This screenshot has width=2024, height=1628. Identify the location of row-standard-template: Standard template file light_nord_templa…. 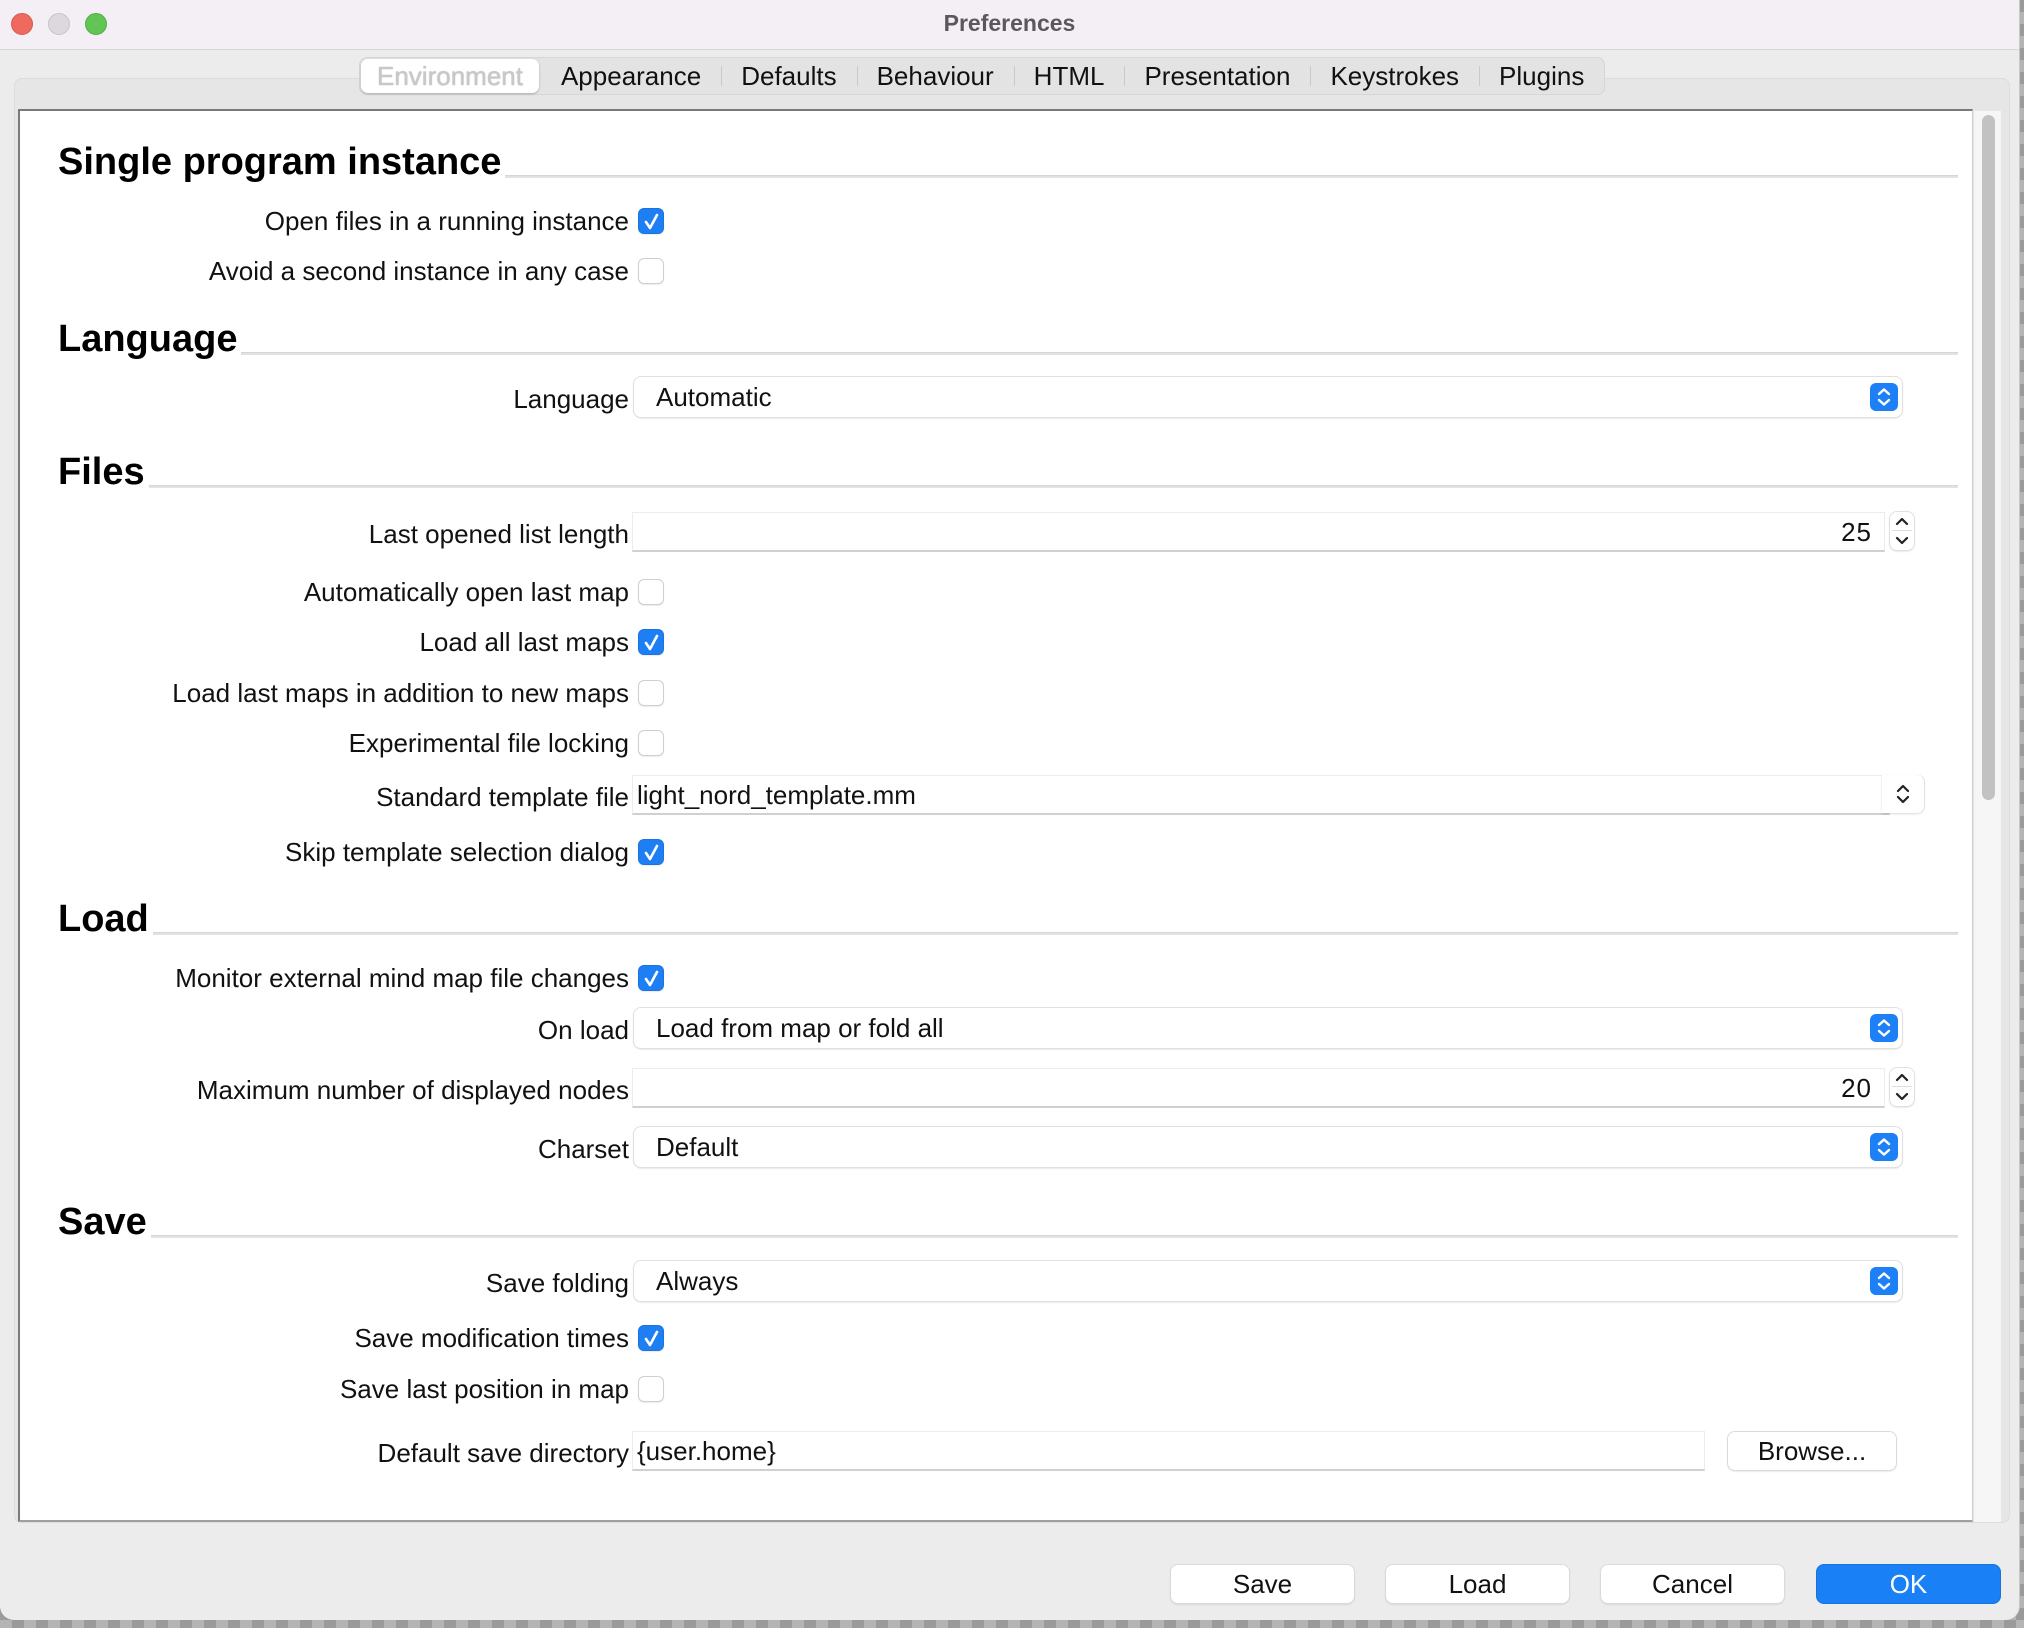
(995, 797).